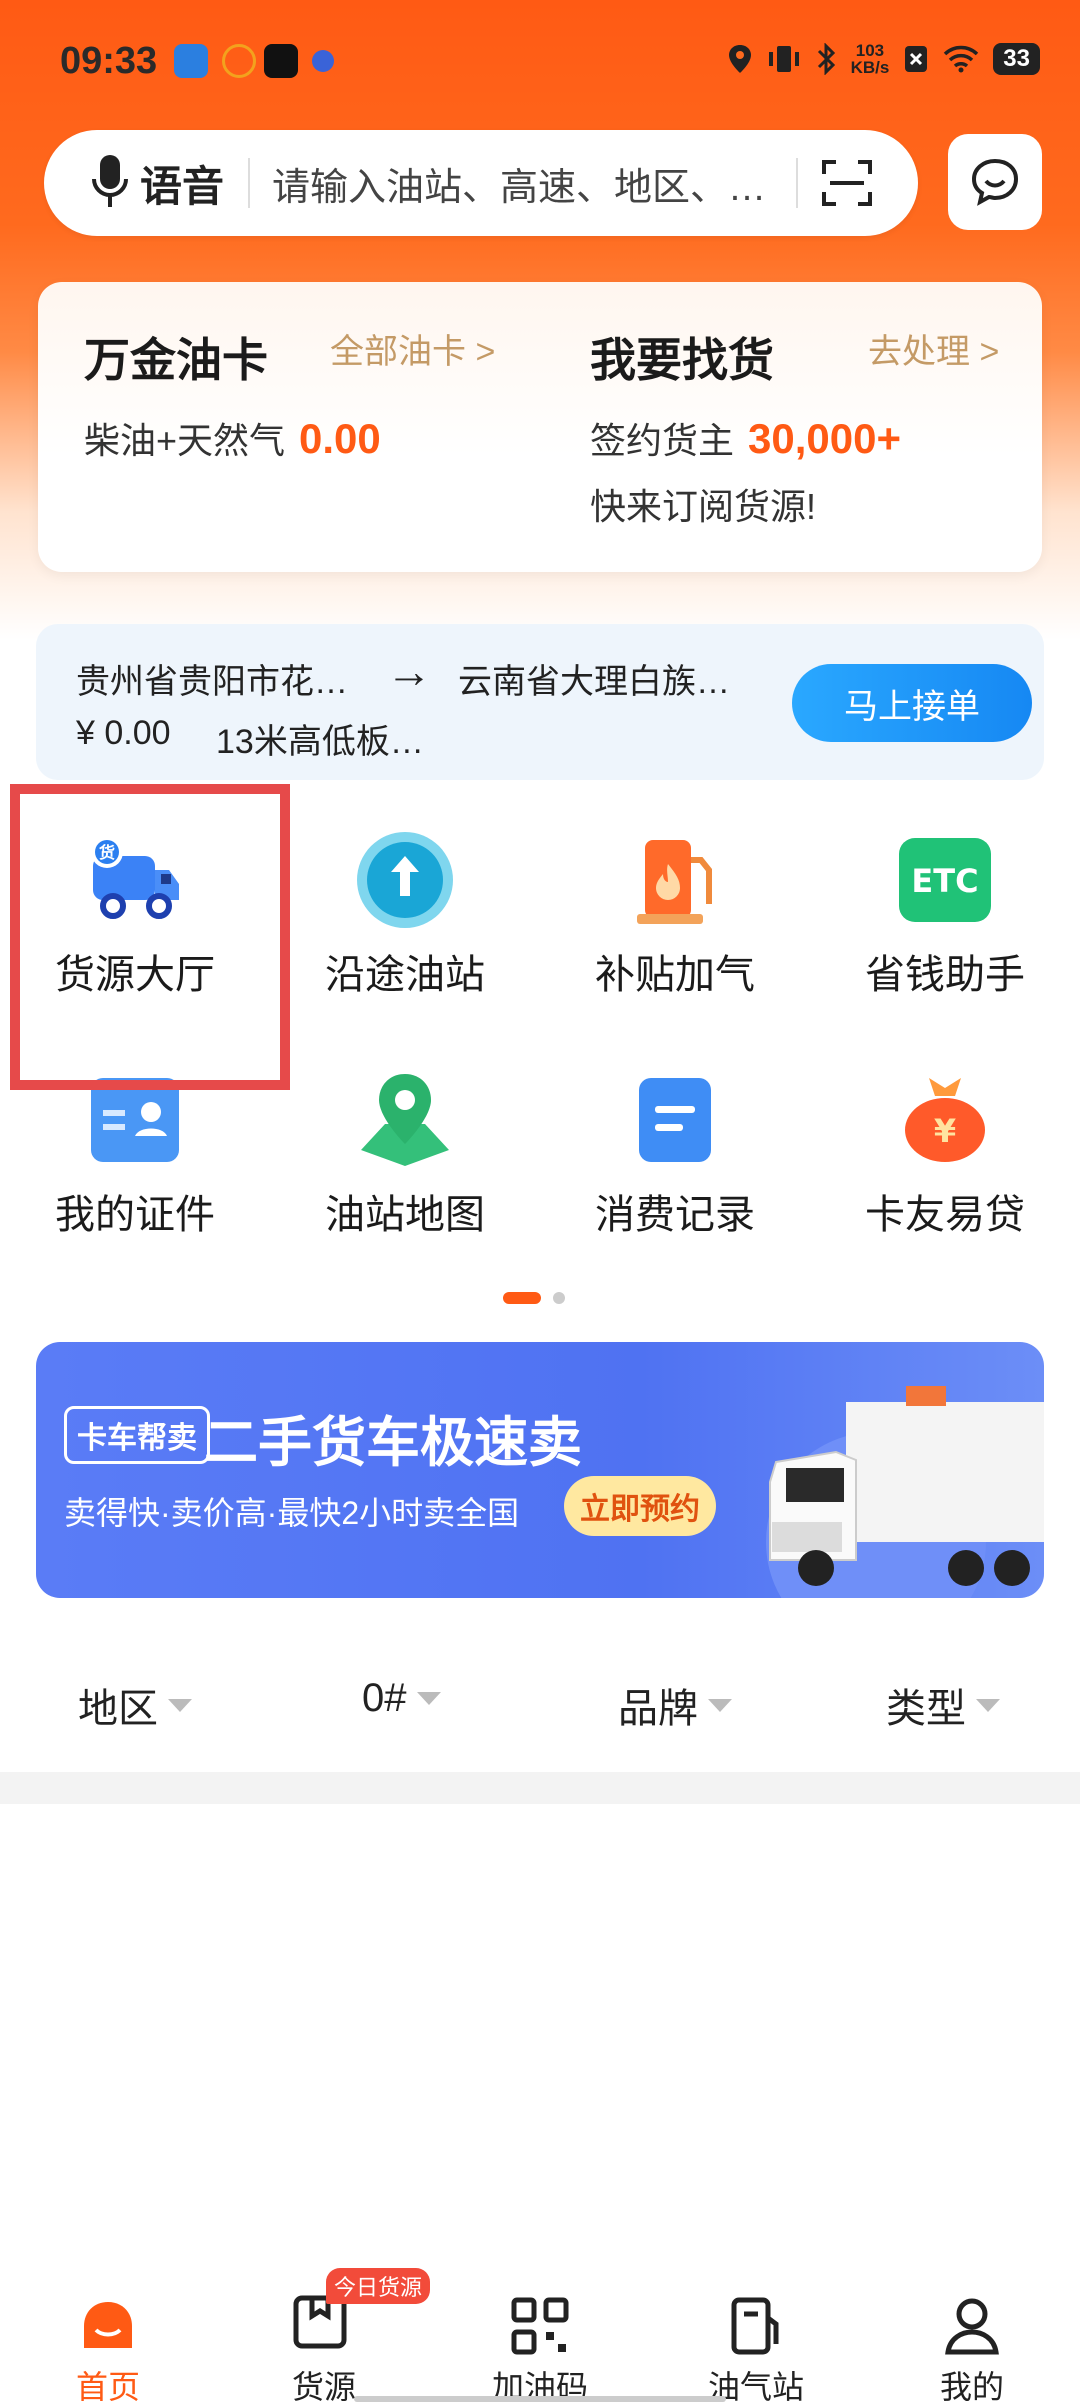  I want to click on home-icon, so click(108, 2325).